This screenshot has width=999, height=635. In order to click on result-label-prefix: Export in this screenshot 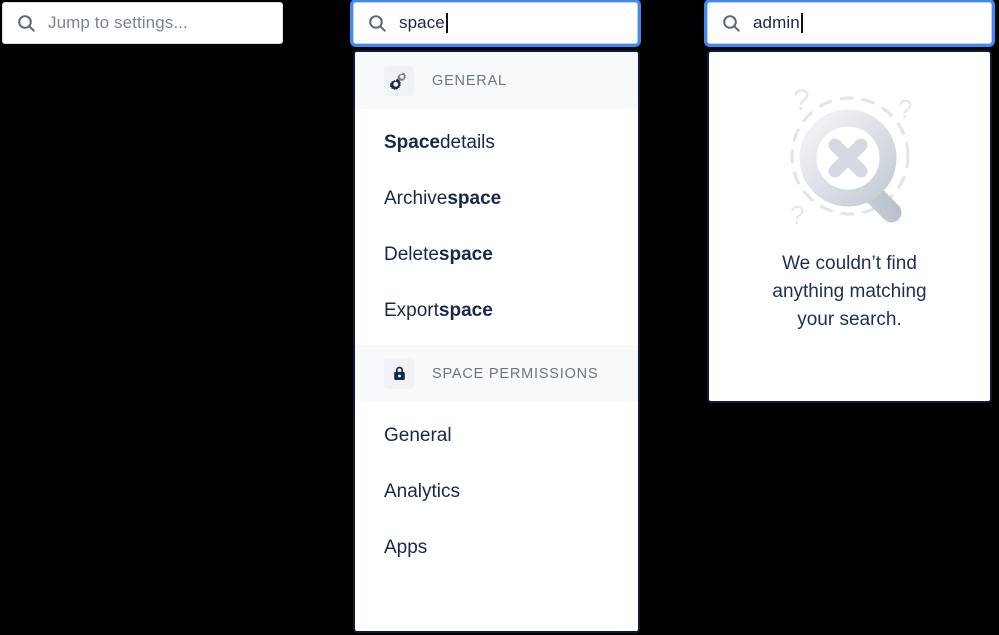, I will do `click(411, 310)`.